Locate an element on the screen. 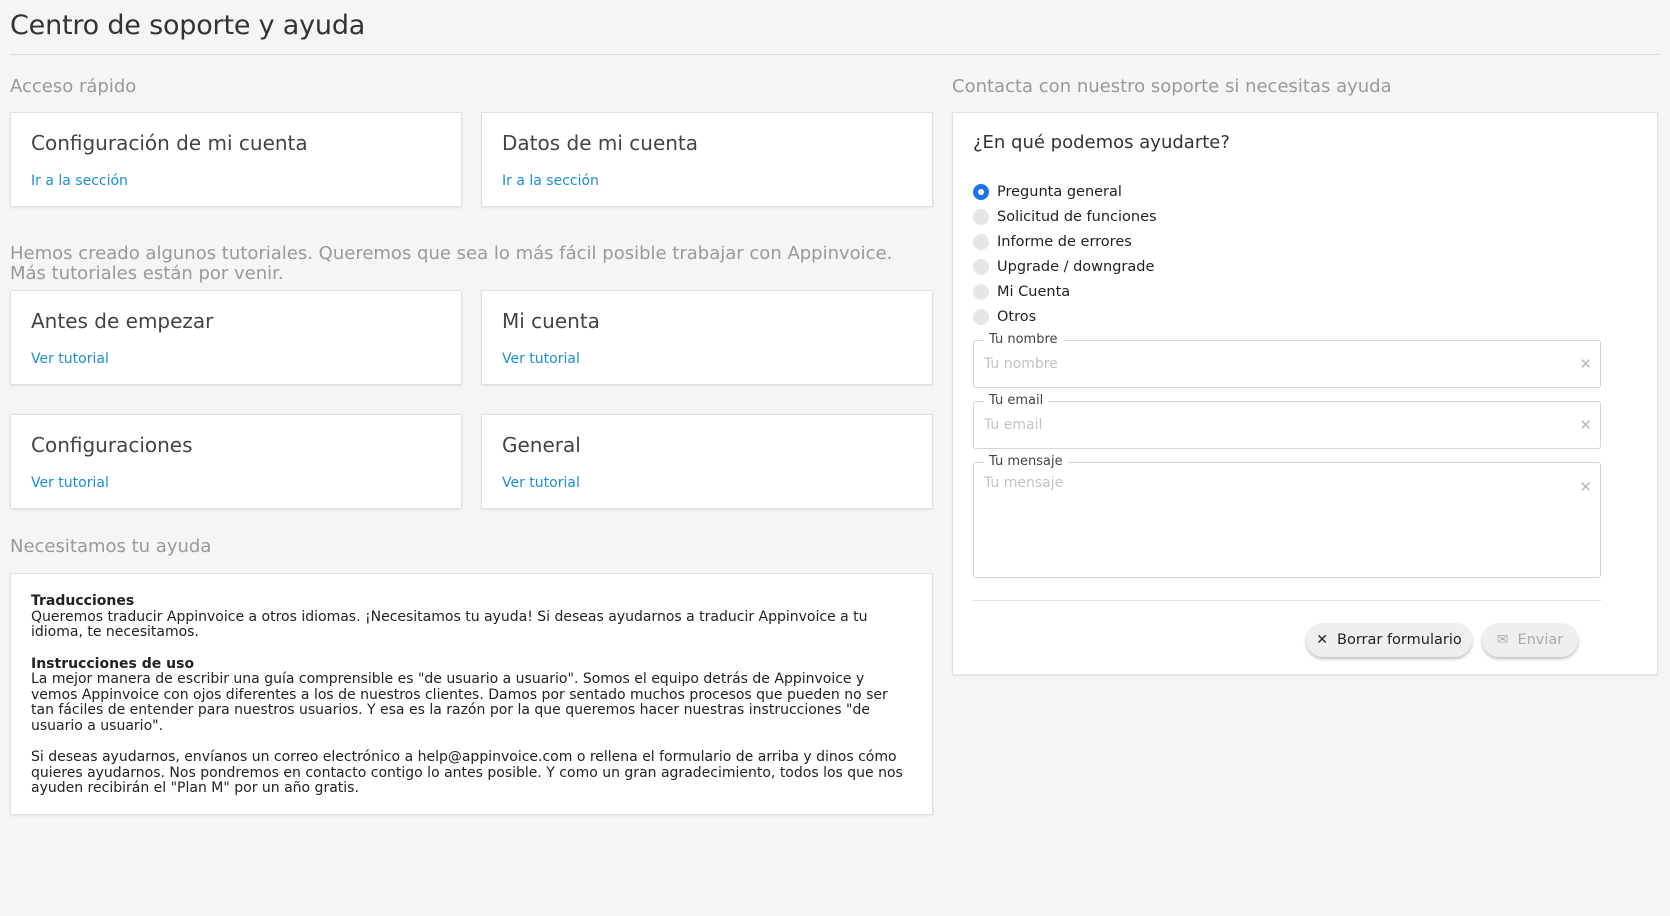  clear-form-button: ✕ Borrar formulario is located at coordinates (1389, 640).